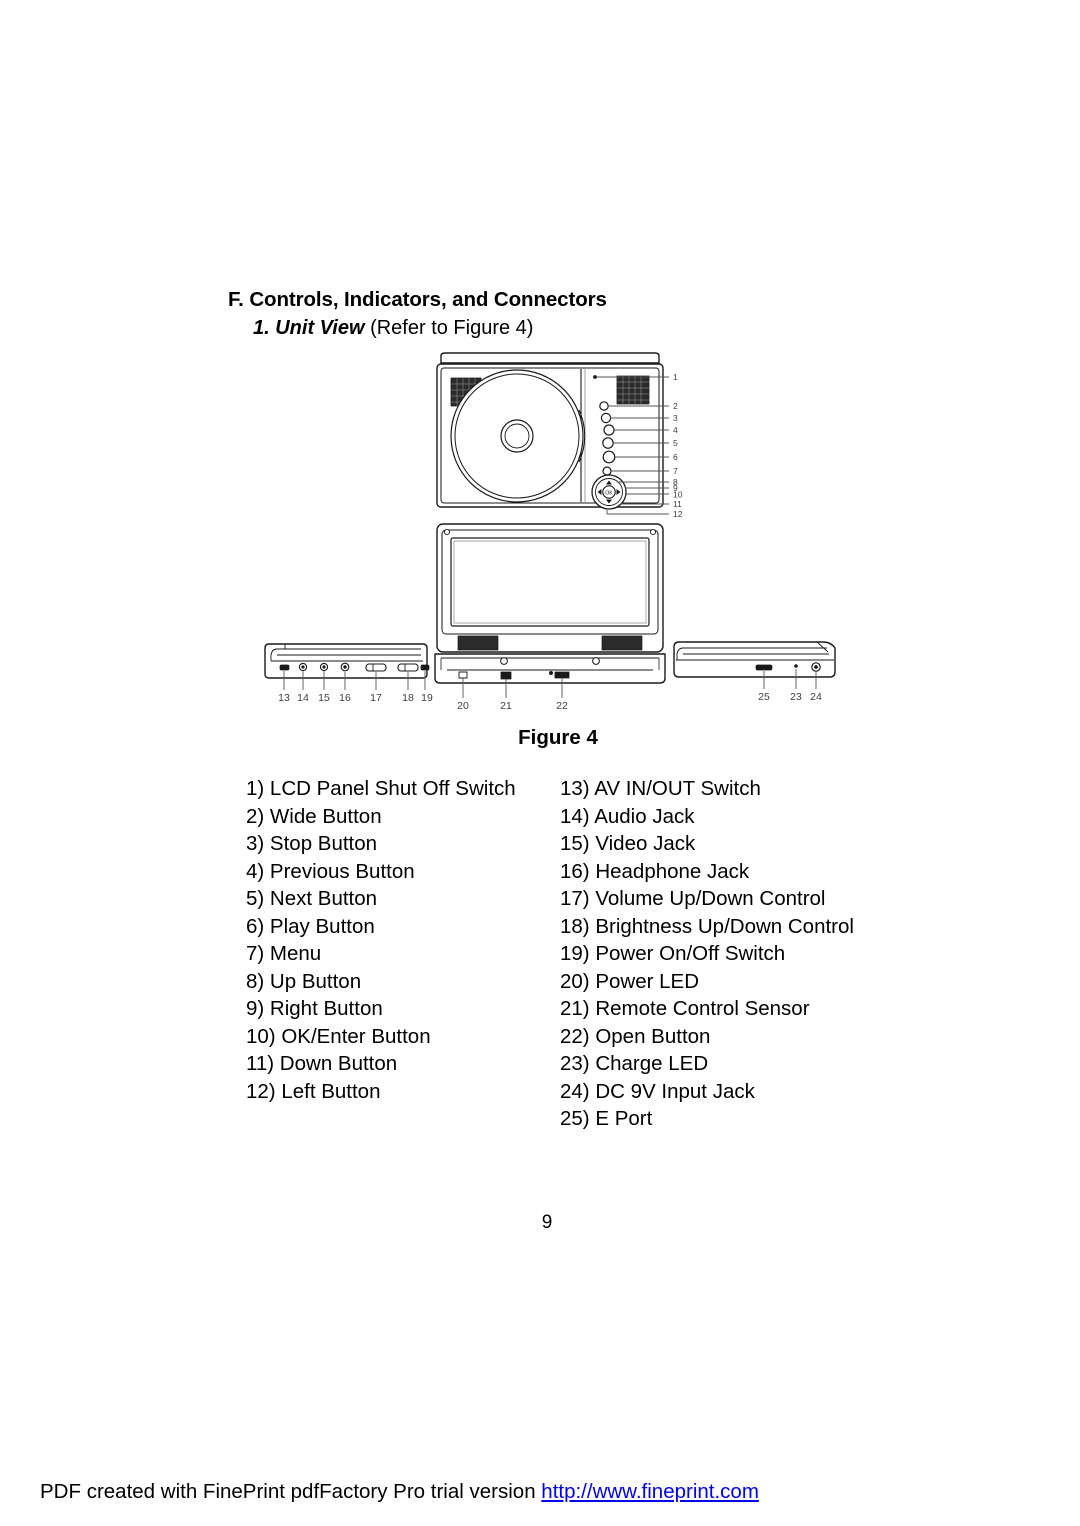 The image size is (1080, 1526). What do you see at coordinates (322, 1063) in the screenshot?
I see `list-item: 11) Down Button` at bounding box center [322, 1063].